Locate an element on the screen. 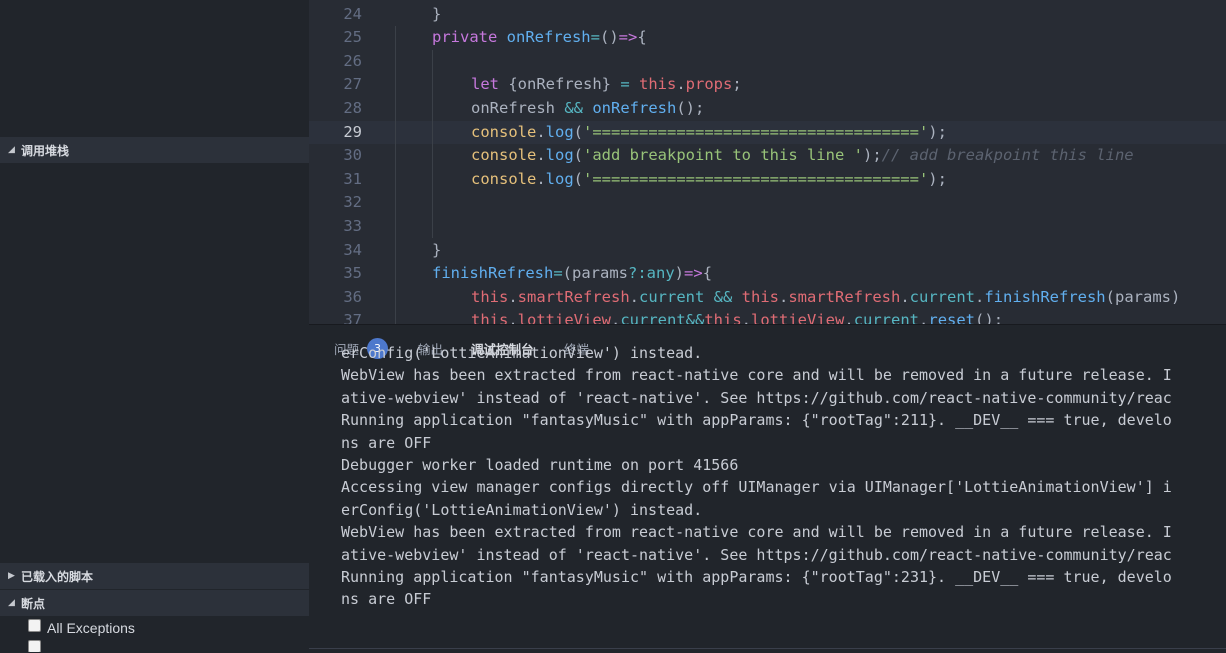 The height and width of the screenshot is (653, 1226). code-line: 35 finishRefresh=(params?:any)=>{ is located at coordinates (767, 274).